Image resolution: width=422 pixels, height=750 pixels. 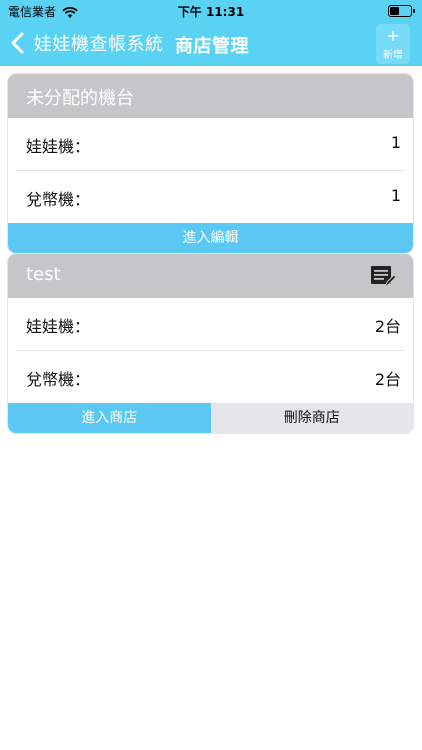 What do you see at coordinates (210, 197) in the screenshot?
I see `list-item: 兌幣機： 1` at bounding box center [210, 197].